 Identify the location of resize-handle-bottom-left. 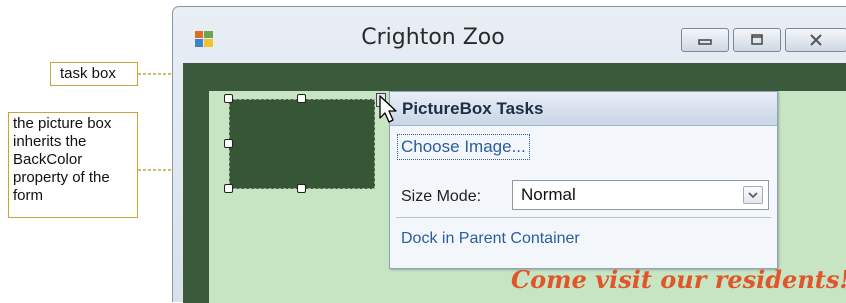
(228, 188).